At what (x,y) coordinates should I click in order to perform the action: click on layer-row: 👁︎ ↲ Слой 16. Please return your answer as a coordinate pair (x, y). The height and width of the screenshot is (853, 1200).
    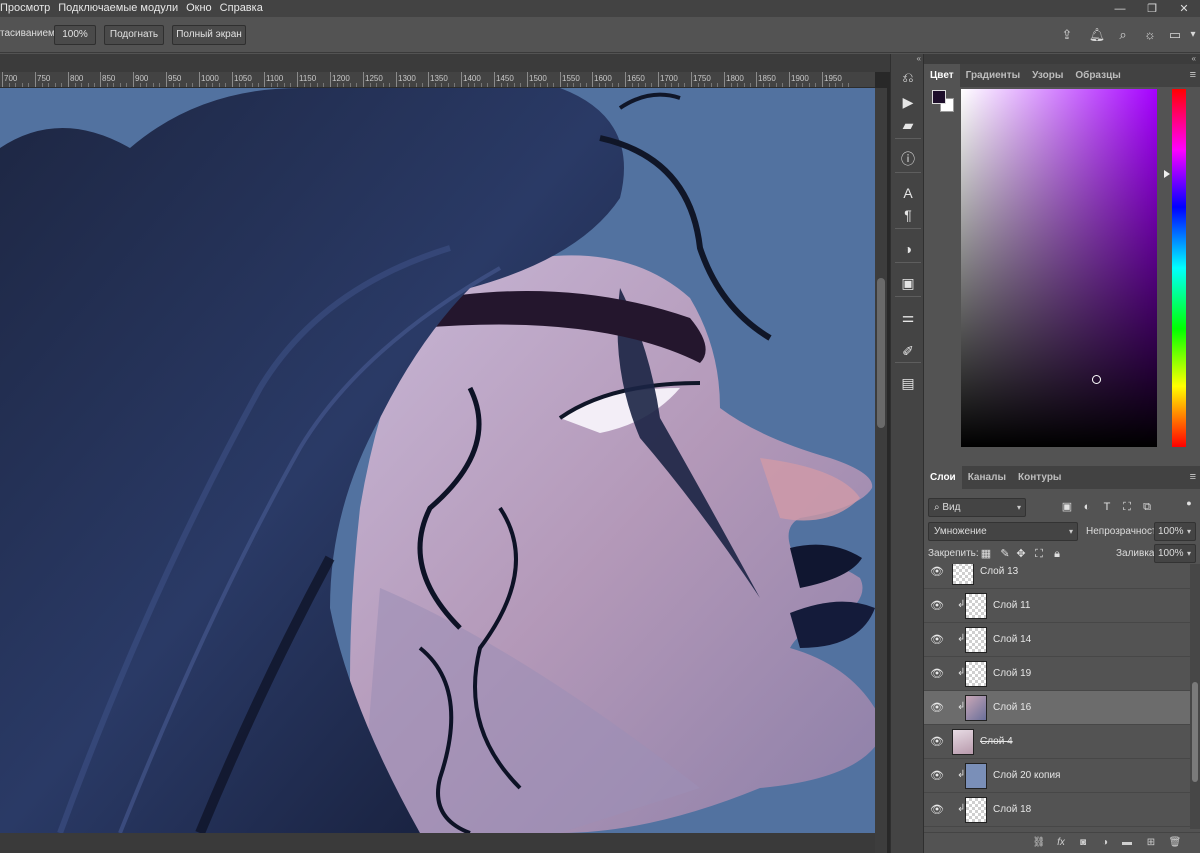
    Looking at the image, I should click on (1057, 708).